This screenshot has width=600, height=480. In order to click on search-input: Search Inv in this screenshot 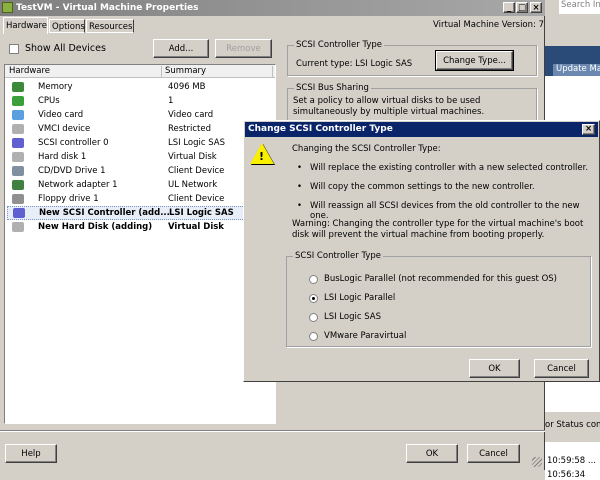, I will do `click(579, 7)`.